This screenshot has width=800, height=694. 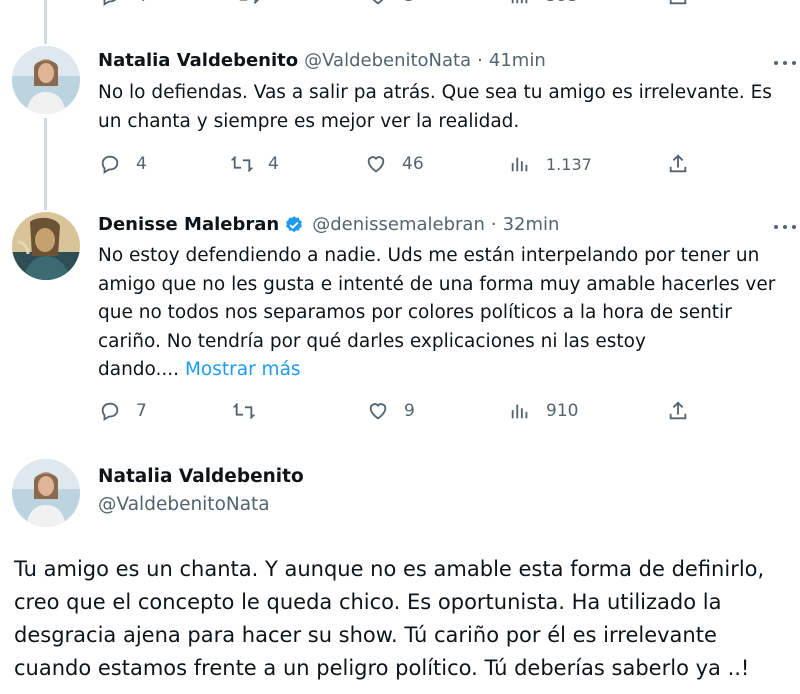 I want to click on like-button: 3, so click(x=390, y=4).